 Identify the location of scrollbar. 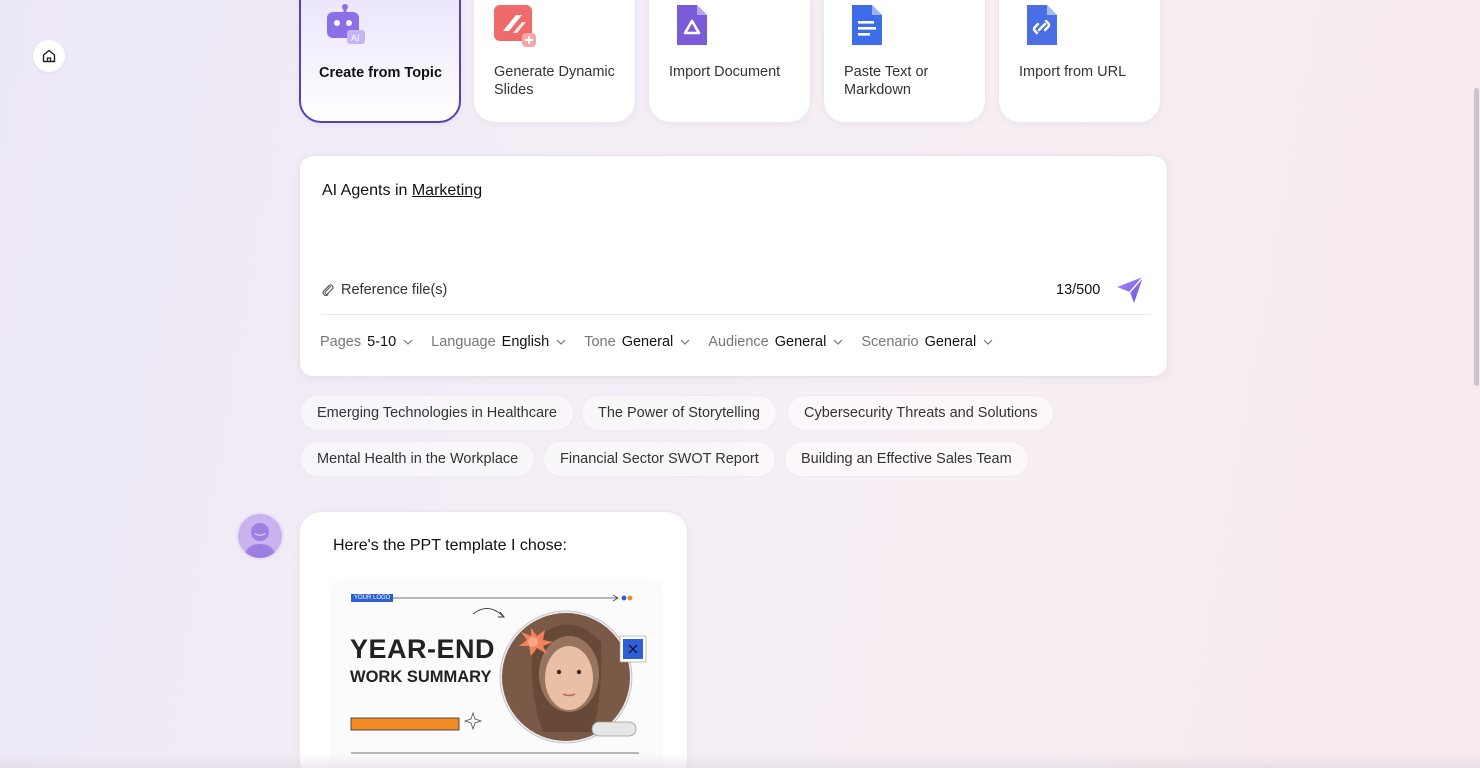
(1476, 384).